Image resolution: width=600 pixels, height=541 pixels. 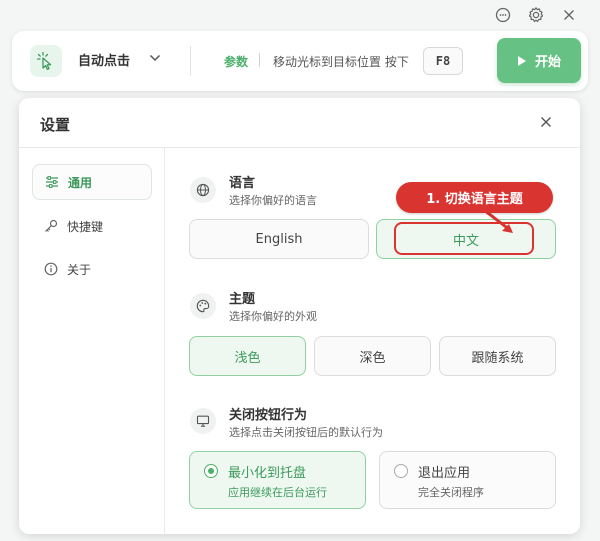 What do you see at coordinates (51, 225) in the screenshot?
I see `key-icon` at bounding box center [51, 225].